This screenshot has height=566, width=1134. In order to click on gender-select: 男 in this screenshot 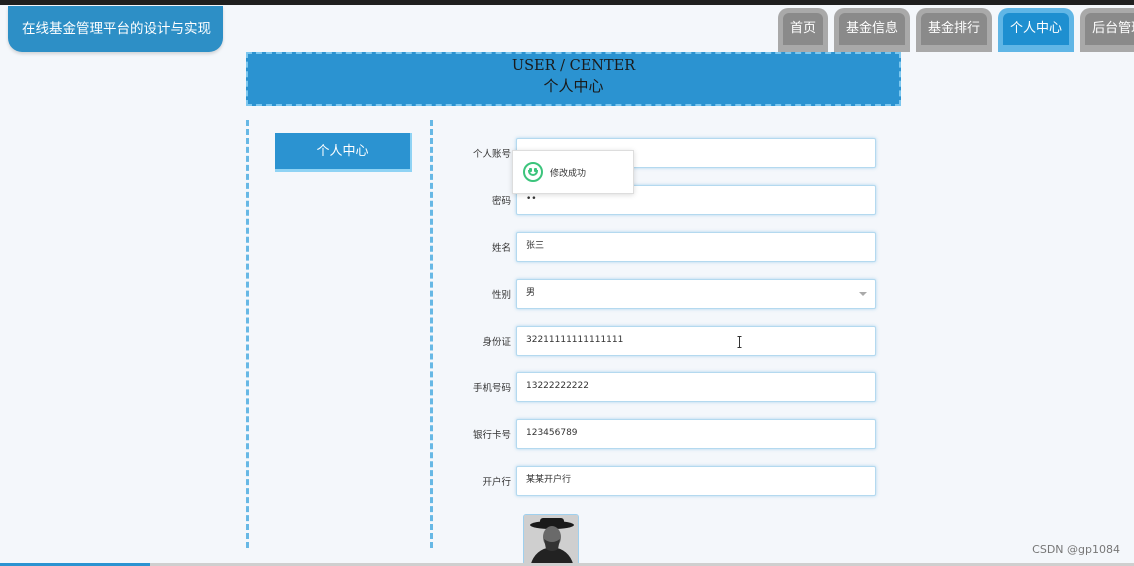, I will do `click(696, 294)`.